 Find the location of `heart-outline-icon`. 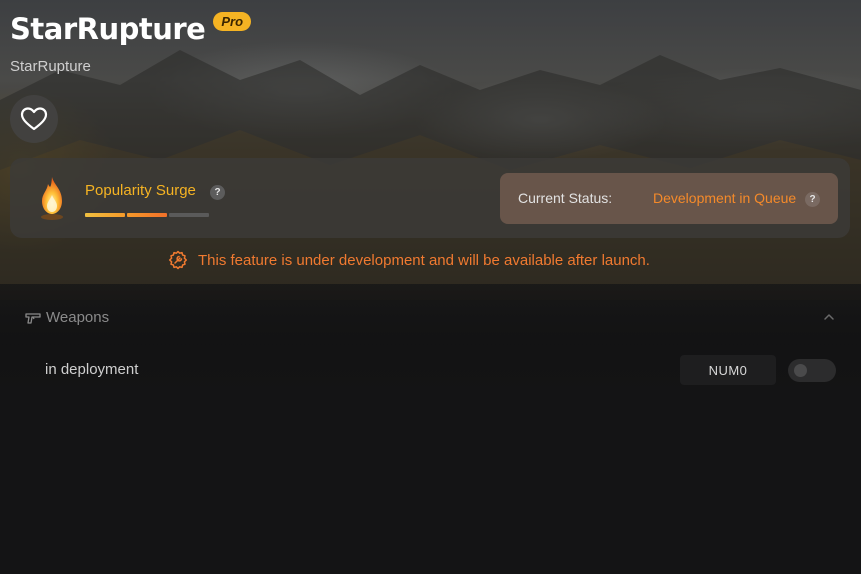

heart-outline-icon is located at coordinates (34, 119).